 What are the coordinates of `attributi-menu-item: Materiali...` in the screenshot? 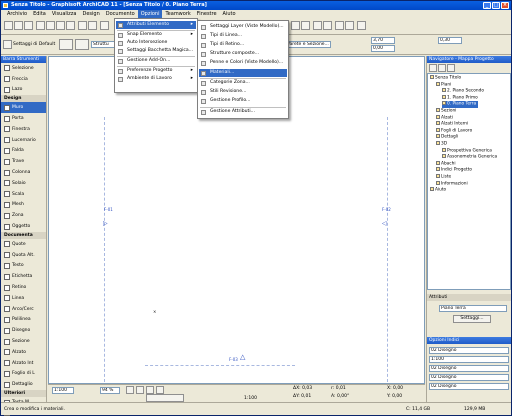 It's located at (243, 73).